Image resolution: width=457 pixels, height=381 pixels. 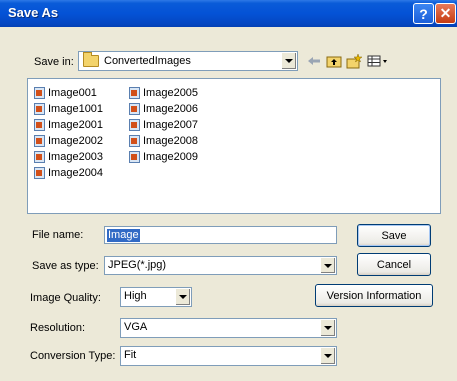 I want to click on list-item: Image001, so click(x=65, y=93).